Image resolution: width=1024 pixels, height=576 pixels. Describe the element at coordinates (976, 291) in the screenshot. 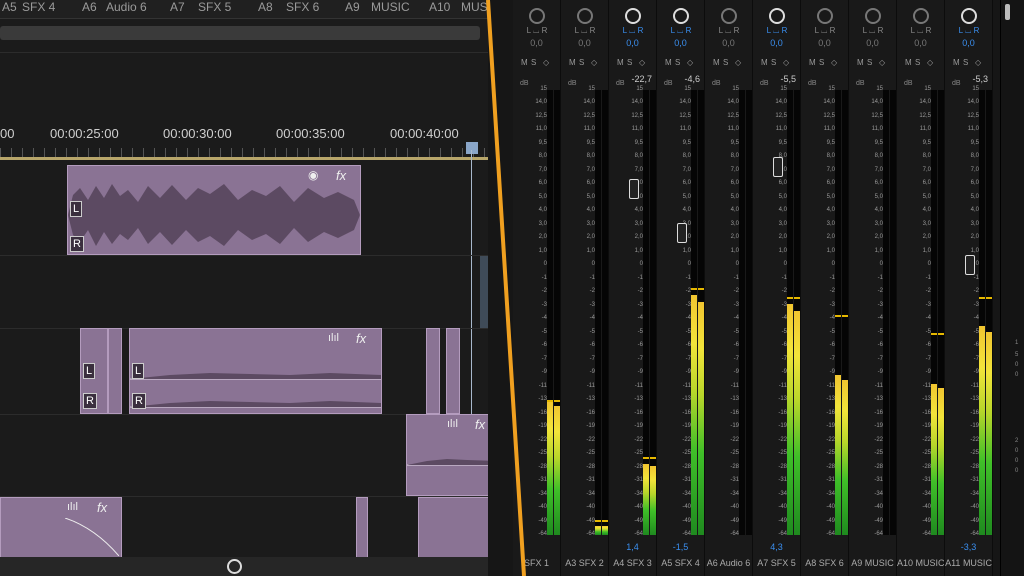

I see `scale-tick-label: -2` at that location.